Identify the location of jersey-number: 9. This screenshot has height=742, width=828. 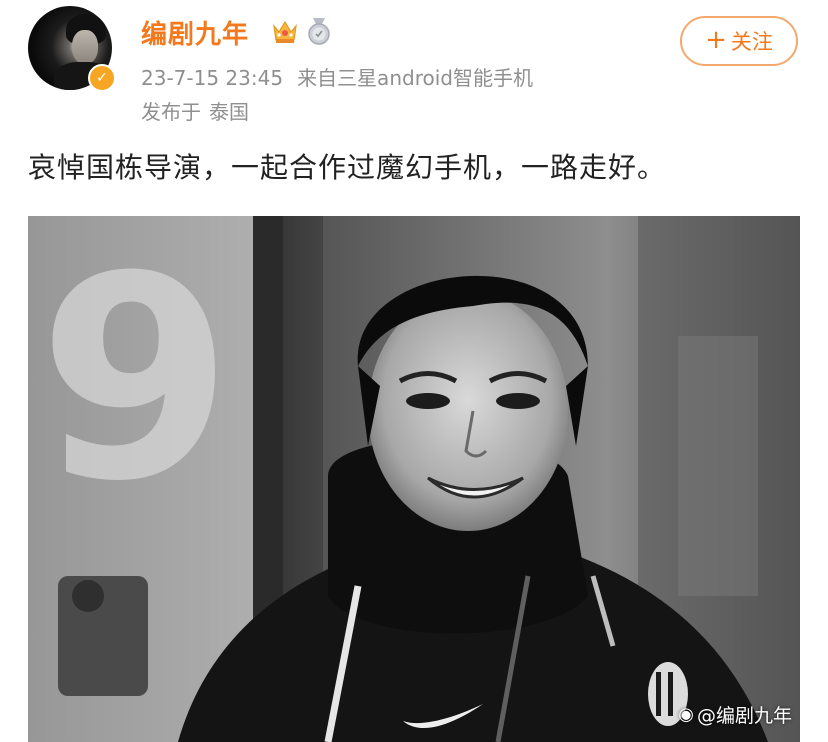
(135, 380).